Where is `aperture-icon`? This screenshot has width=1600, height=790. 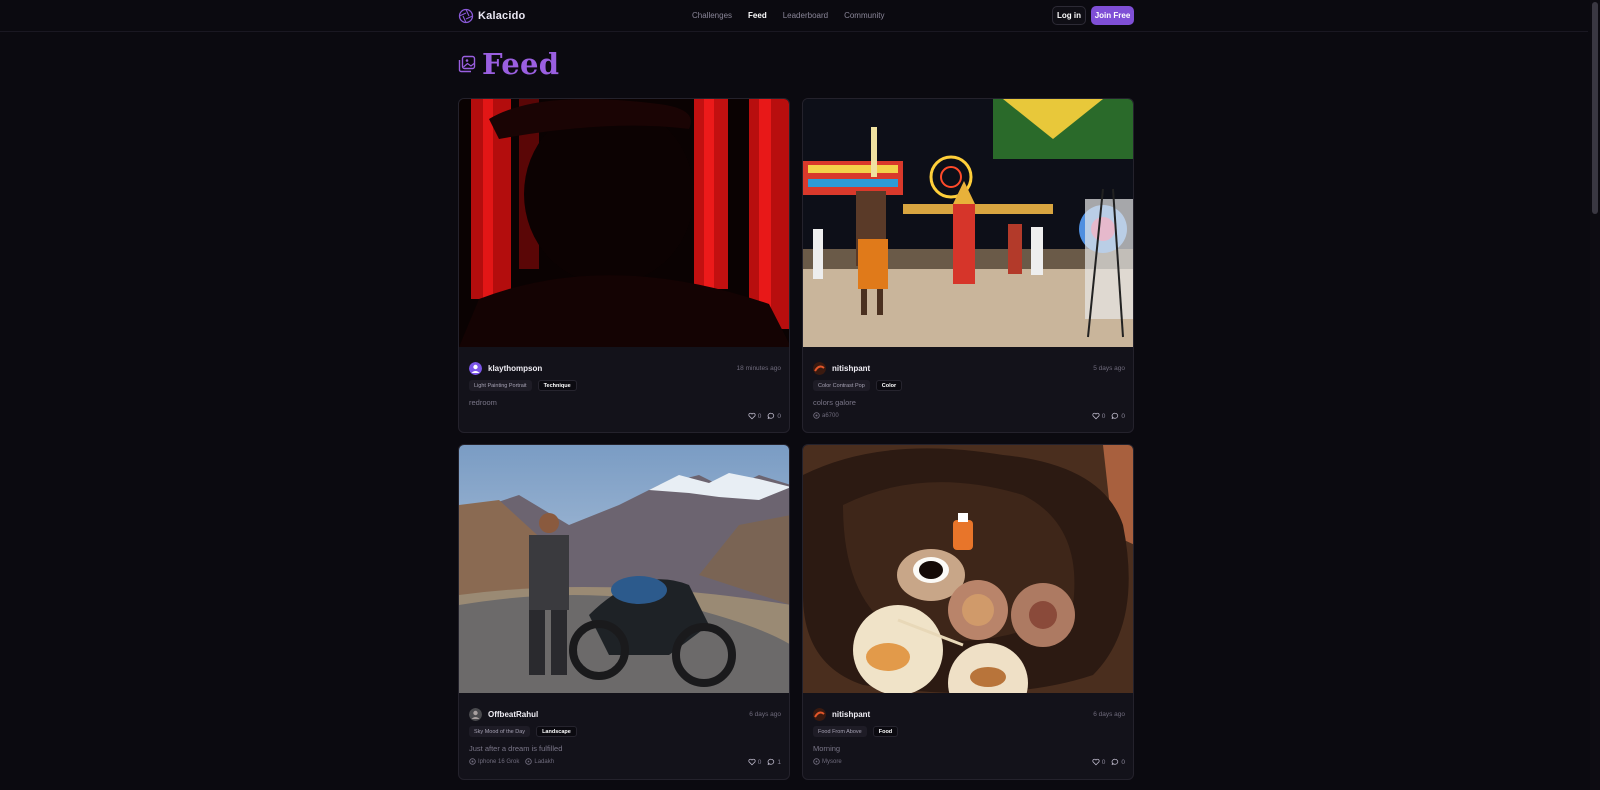
aperture-icon is located at coordinates (466, 16).